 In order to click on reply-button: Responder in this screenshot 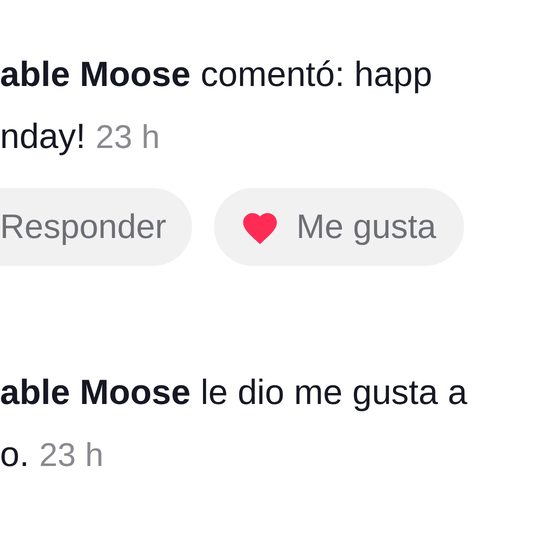, I will do `click(96, 227)`.